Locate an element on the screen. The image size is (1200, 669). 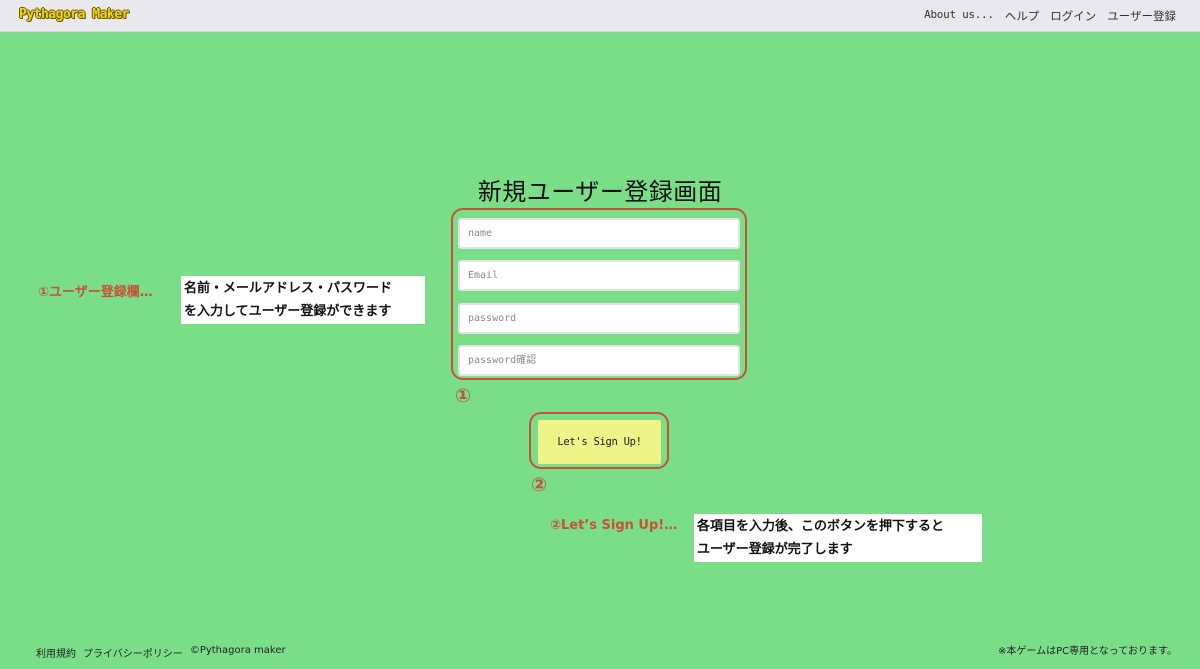
name-input is located at coordinates (599, 233).